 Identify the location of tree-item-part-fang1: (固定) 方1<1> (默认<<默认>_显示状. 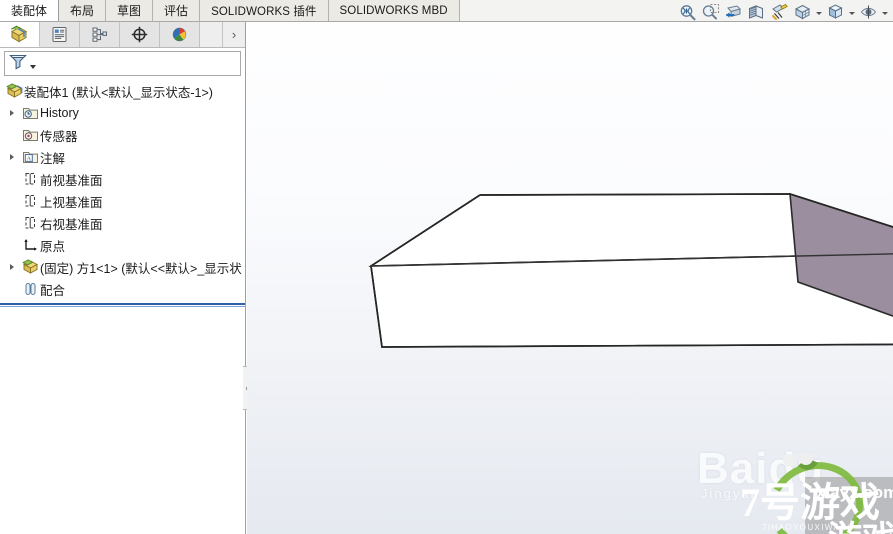
(122, 267).